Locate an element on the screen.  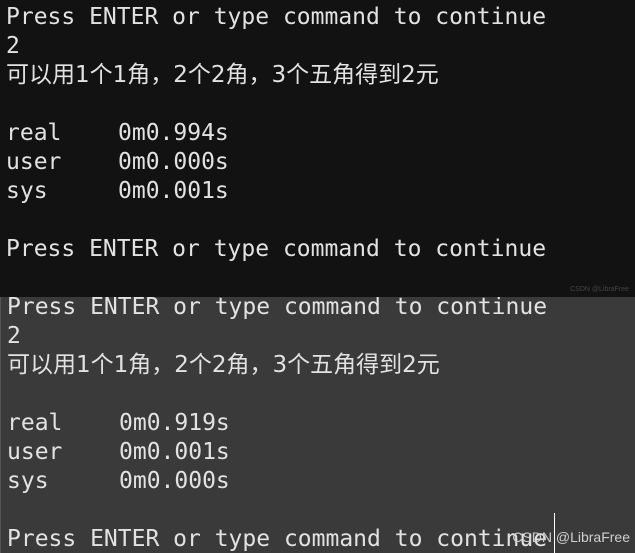
timing-sys: sys 0m0.001s is located at coordinates (117, 191).